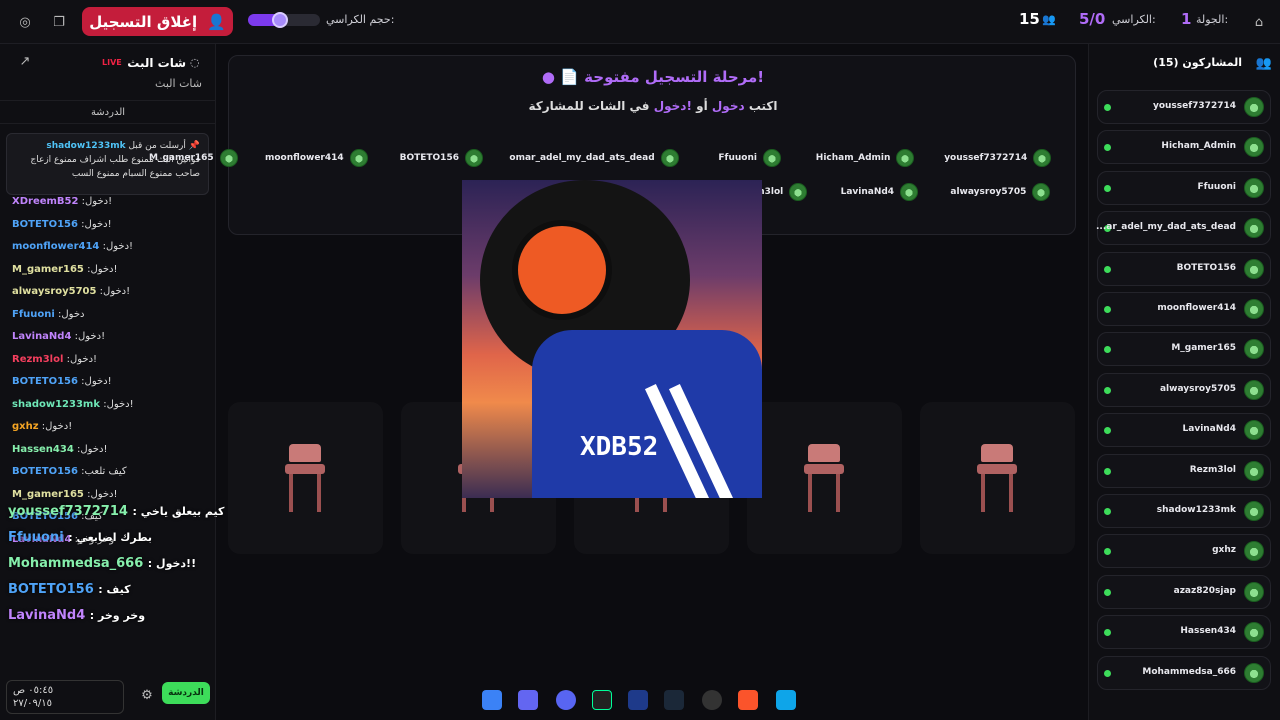 The width and height of the screenshot is (1280, 720). I want to click on chat-footer: ٠٥:٤٥ ص ٢٧/٠٩/١٥ ⚙ الدردشة, so click(108, 698).